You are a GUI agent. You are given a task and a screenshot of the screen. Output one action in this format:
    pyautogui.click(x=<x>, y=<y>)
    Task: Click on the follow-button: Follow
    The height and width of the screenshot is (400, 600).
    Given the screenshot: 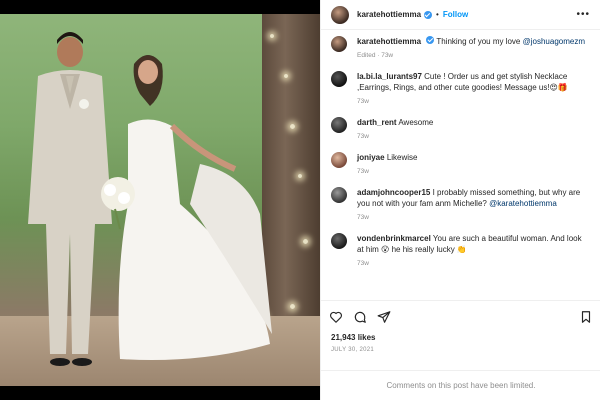 What is the action you would take?
    pyautogui.click(x=455, y=14)
    